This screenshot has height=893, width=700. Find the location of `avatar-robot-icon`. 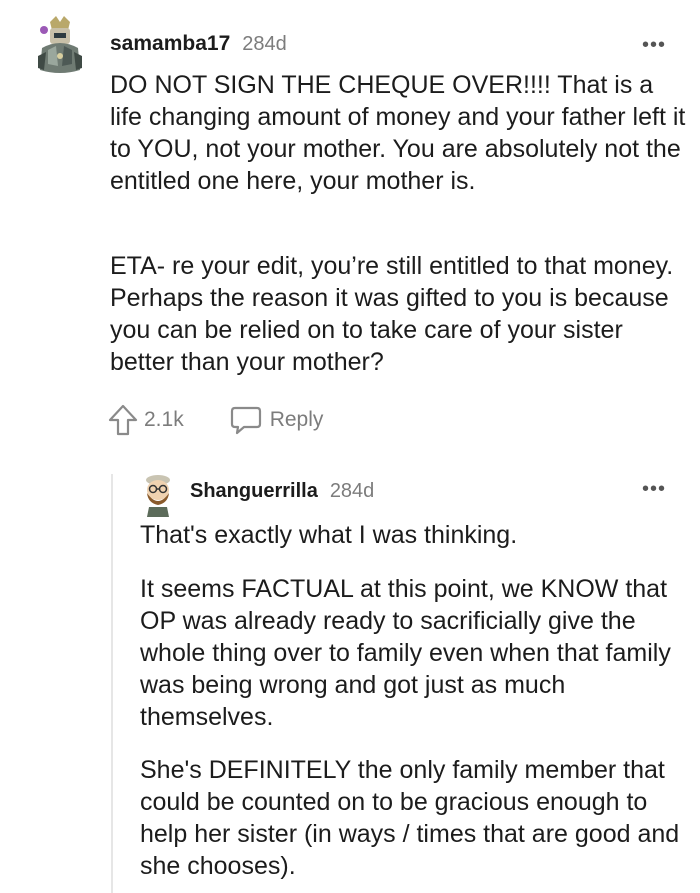

avatar-robot-icon is located at coordinates (60, 44).